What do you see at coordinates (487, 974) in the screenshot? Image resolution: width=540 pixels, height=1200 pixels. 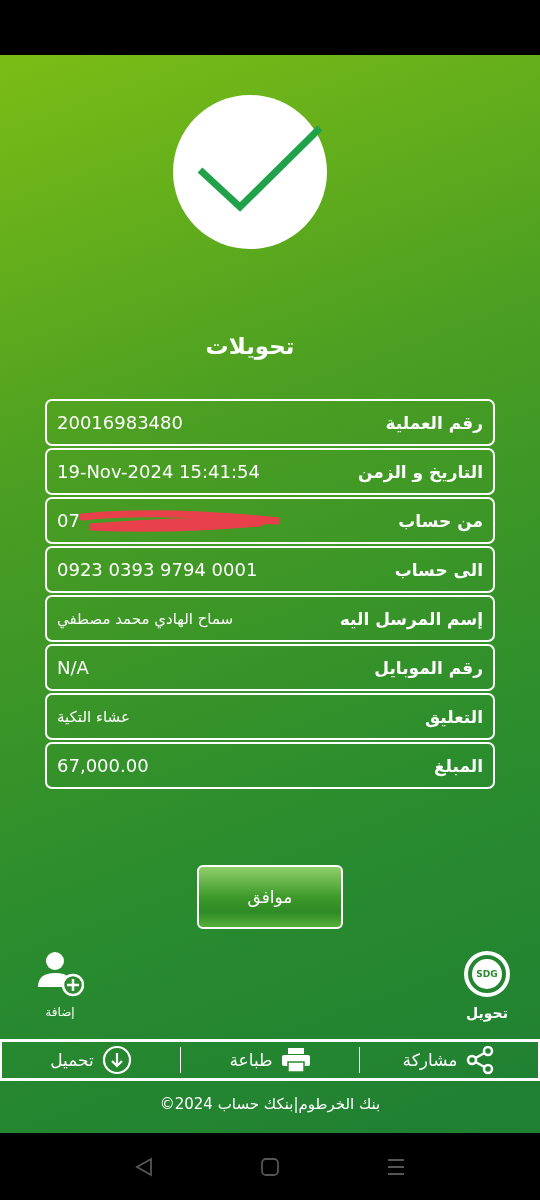 I see `currency-code: SDG` at bounding box center [487, 974].